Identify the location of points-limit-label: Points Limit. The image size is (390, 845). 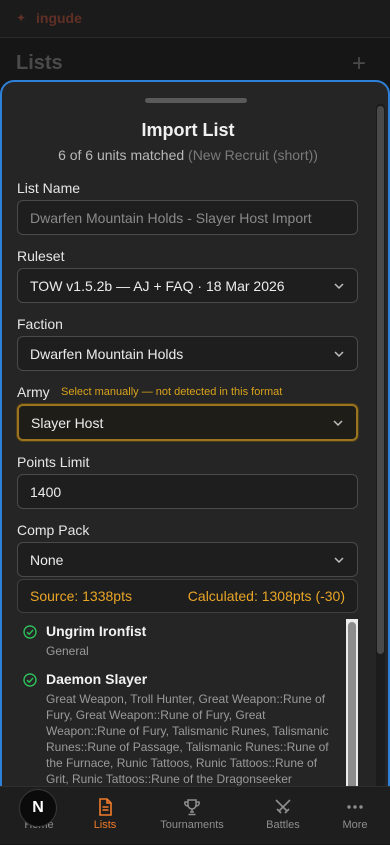
(53, 462).